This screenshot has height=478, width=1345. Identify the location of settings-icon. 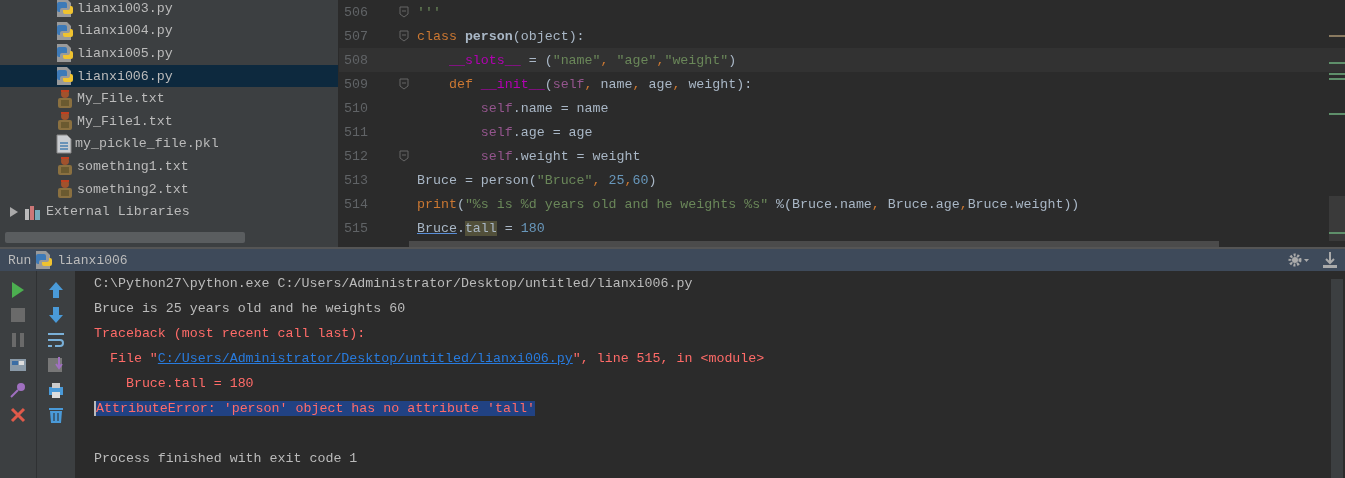
(1299, 260).